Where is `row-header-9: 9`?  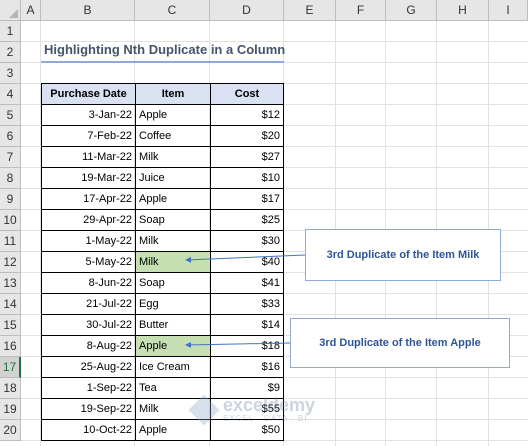 row-header-9: 9 is located at coordinates (10, 199).